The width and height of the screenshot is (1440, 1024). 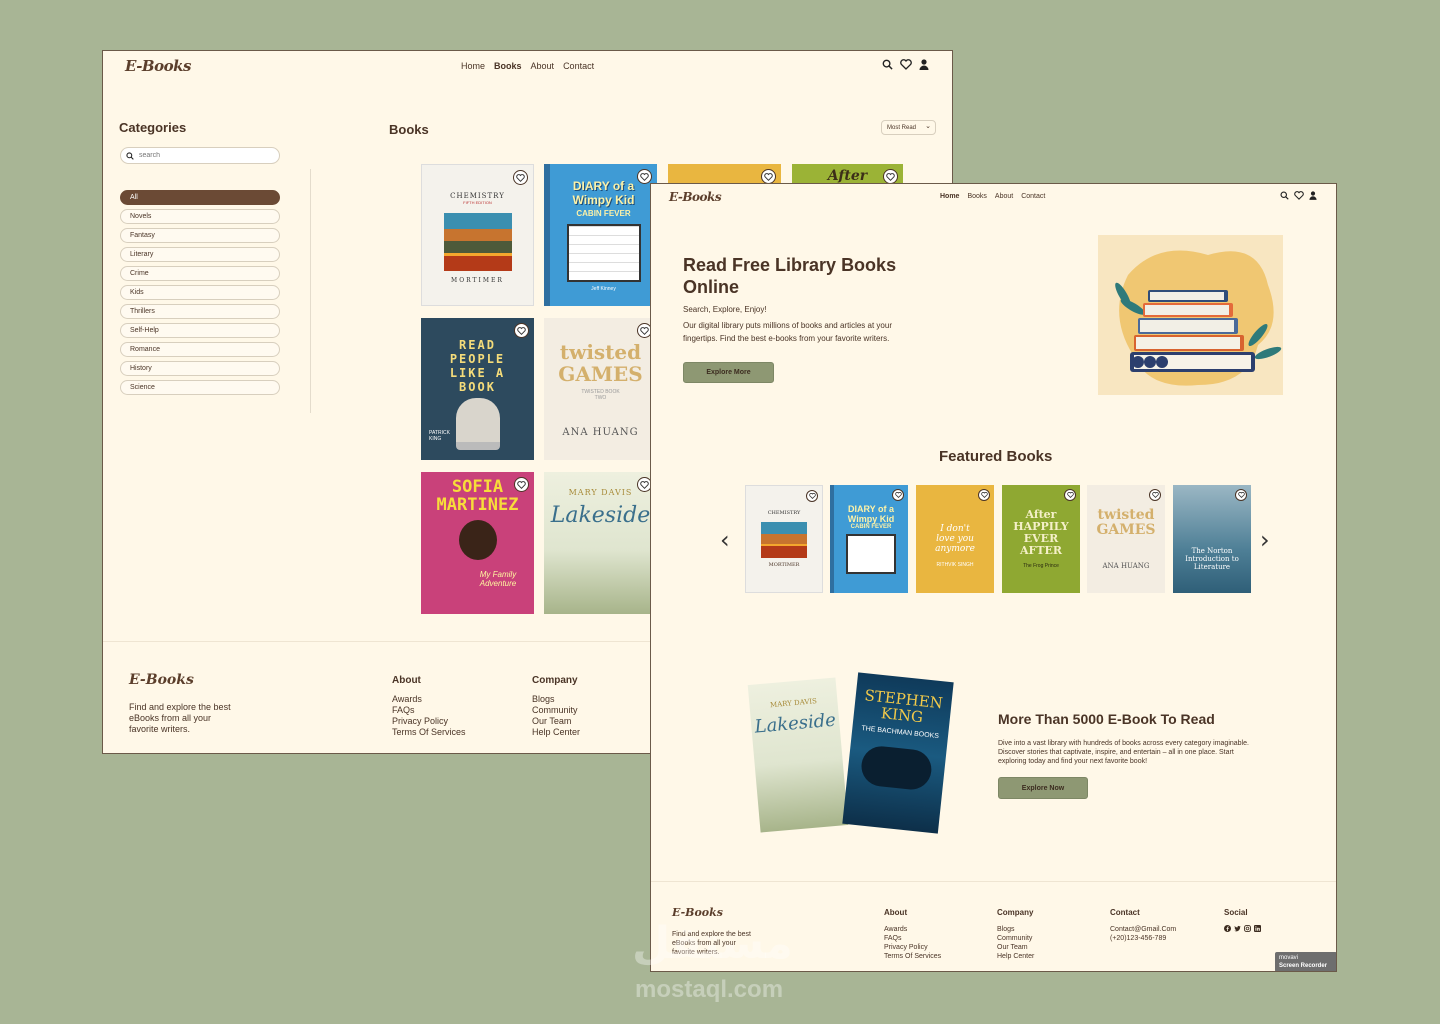 What do you see at coordinates (200, 330) in the screenshot?
I see `category-self-help: Self-Help` at bounding box center [200, 330].